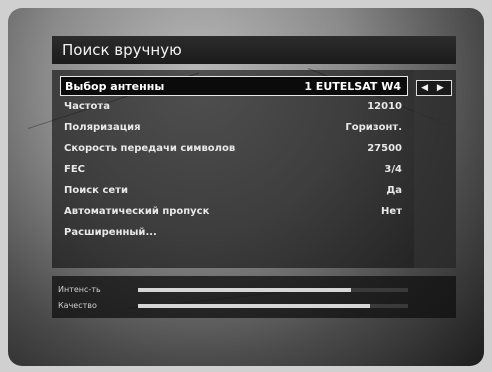  What do you see at coordinates (77, 305) in the screenshot?
I see `signal-quality-label: Качество` at bounding box center [77, 305].